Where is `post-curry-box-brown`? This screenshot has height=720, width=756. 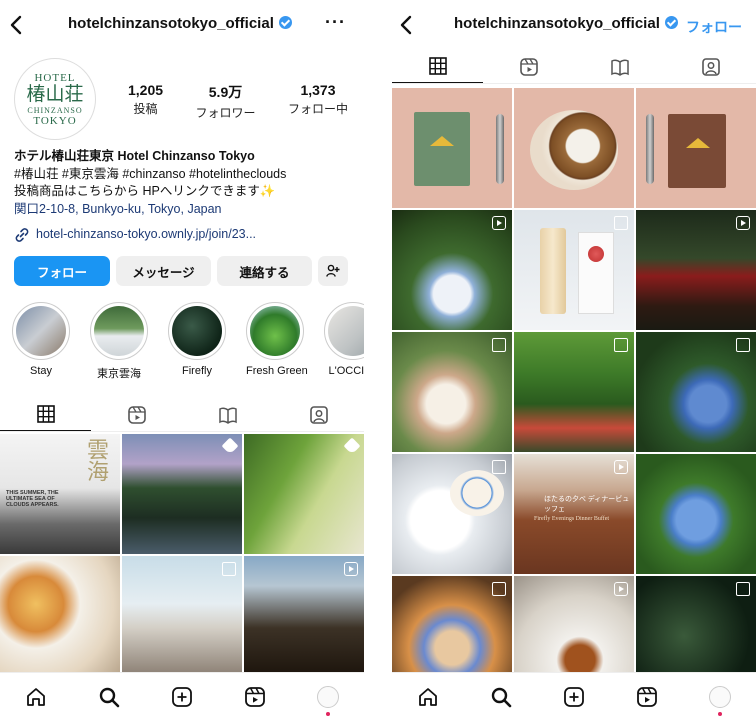 post-curry-box-brown is located at coordinates (696, 148).